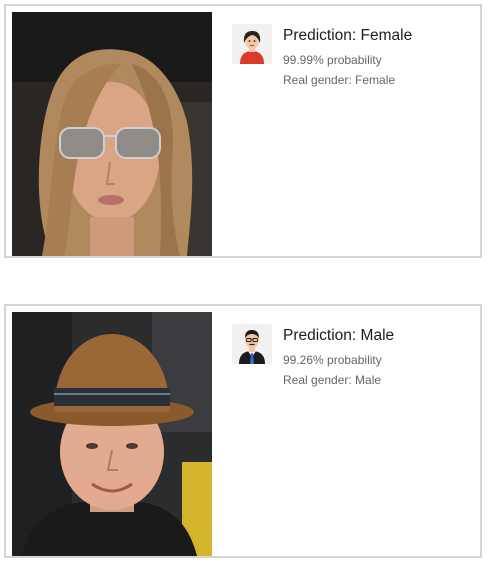 The image size is (489, 568). What do you see at coordinates (252, 344) in the screenshot?
I see `male-avatar-icon` at bounding box center [252, 344].